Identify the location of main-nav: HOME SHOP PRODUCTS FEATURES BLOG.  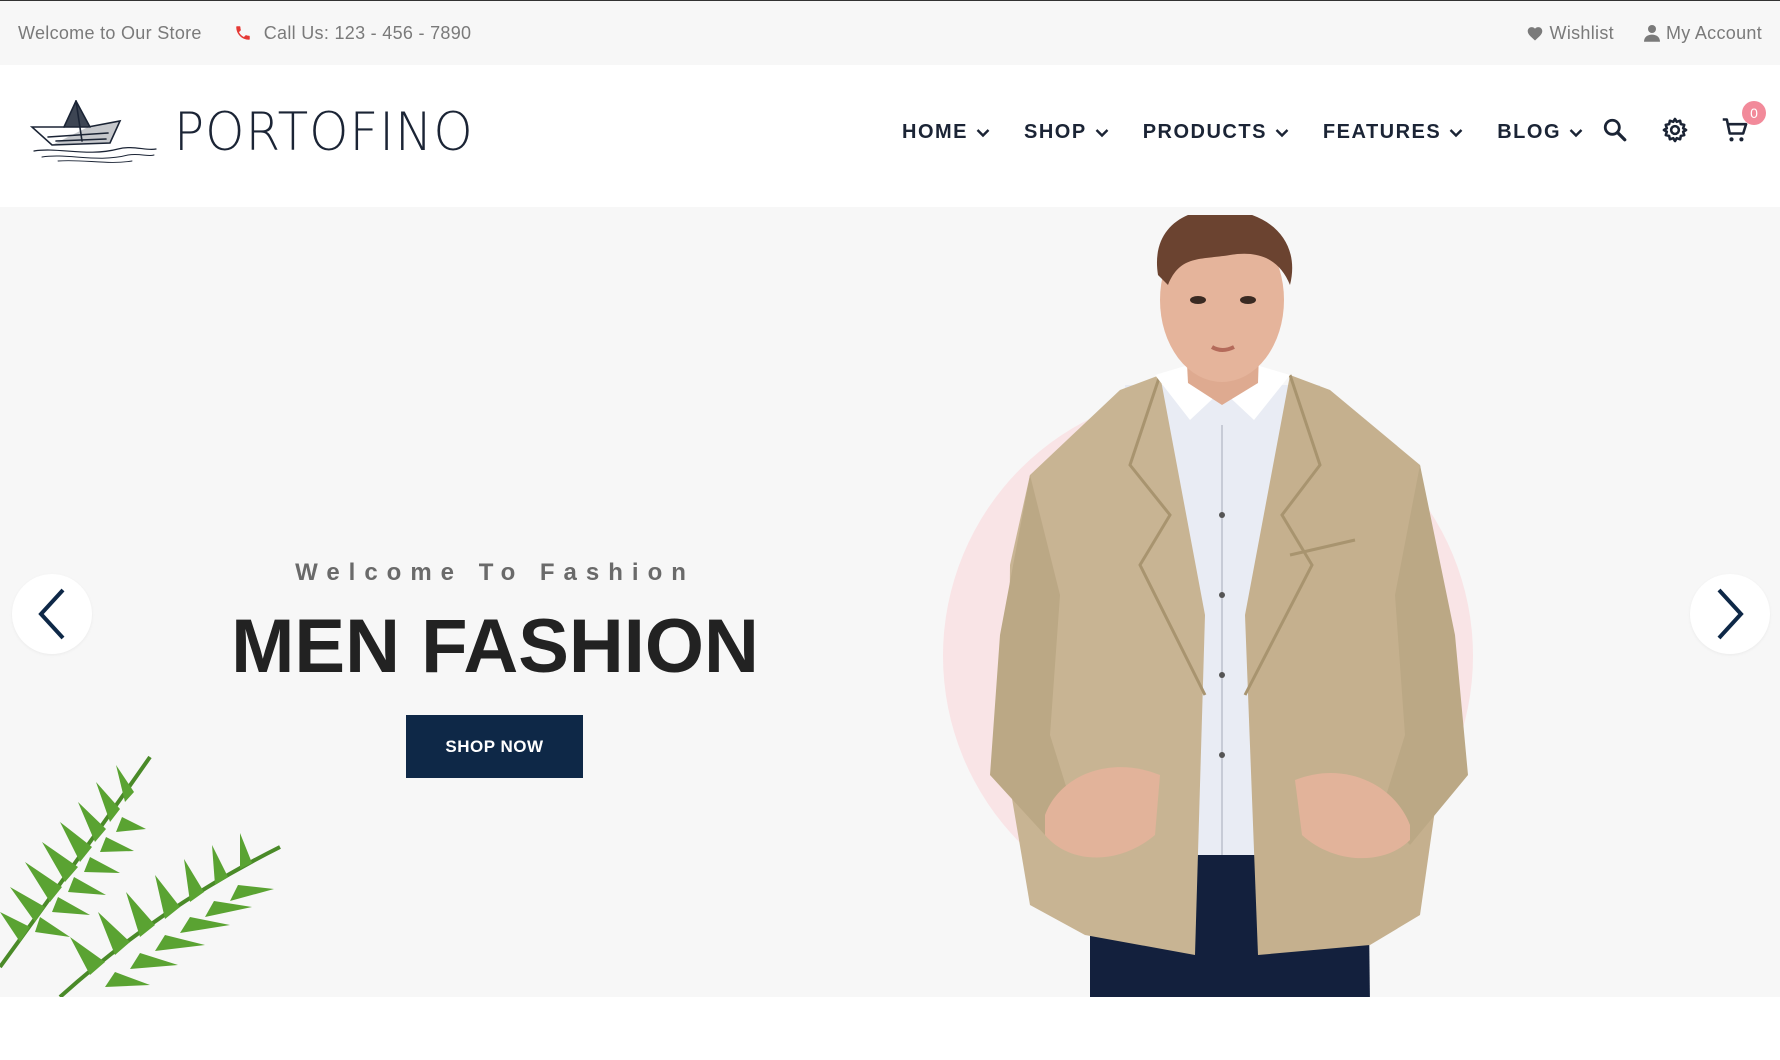
(1259, 132).